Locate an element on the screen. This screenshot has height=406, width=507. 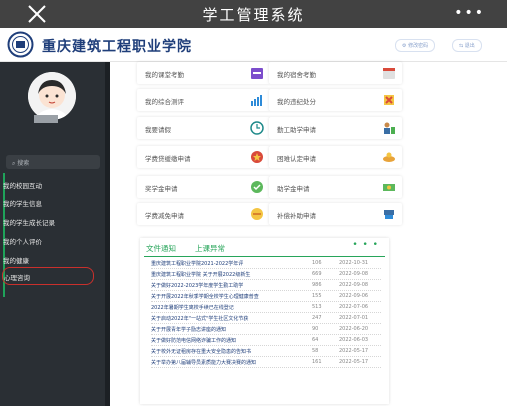
sidebar-item-student-info: 我的学生信息 is located at coordinates (52, 202).